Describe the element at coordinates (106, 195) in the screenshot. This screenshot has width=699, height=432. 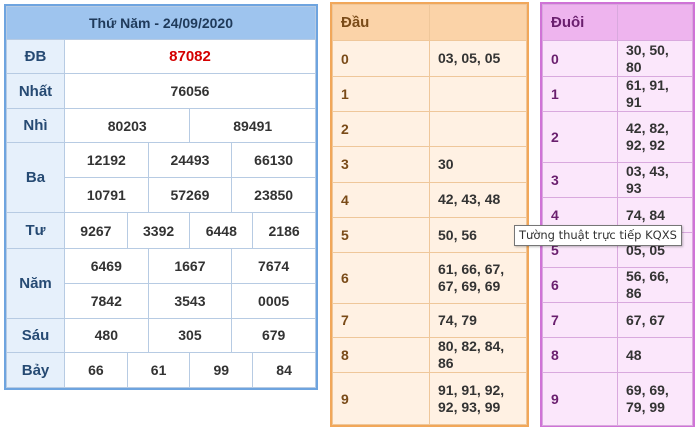
I see `prize-third-value: 10791` at that location.